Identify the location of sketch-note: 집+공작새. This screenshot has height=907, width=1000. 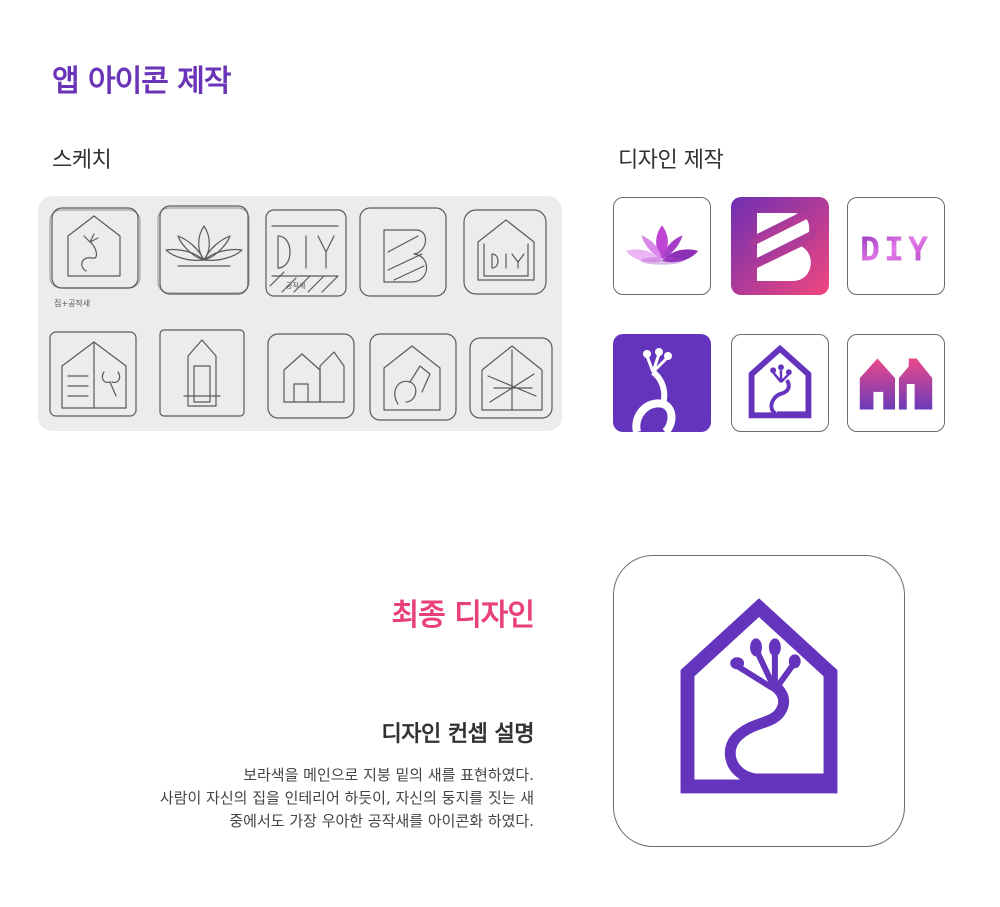
(72, 303).